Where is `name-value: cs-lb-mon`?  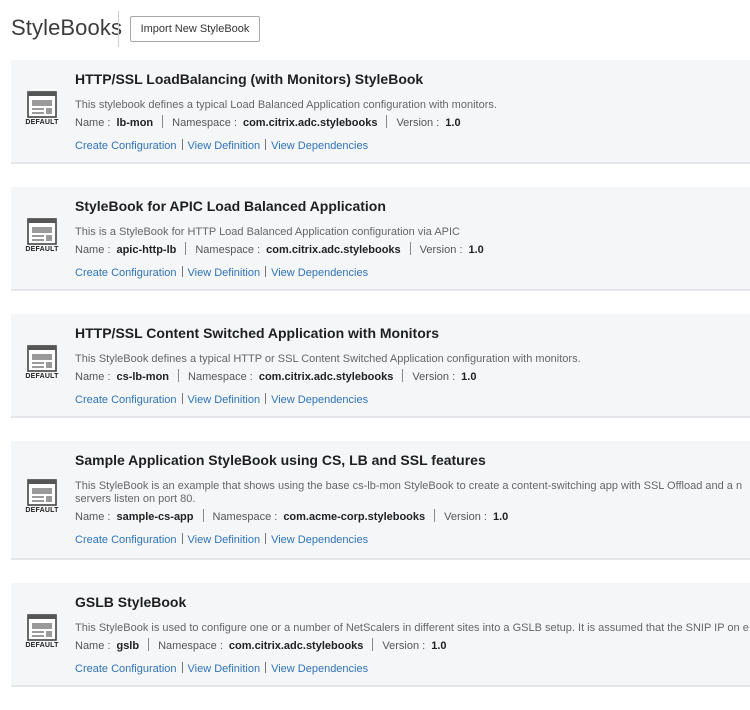 name-value: cs-lb-mon is located at coordinates (143, 377).